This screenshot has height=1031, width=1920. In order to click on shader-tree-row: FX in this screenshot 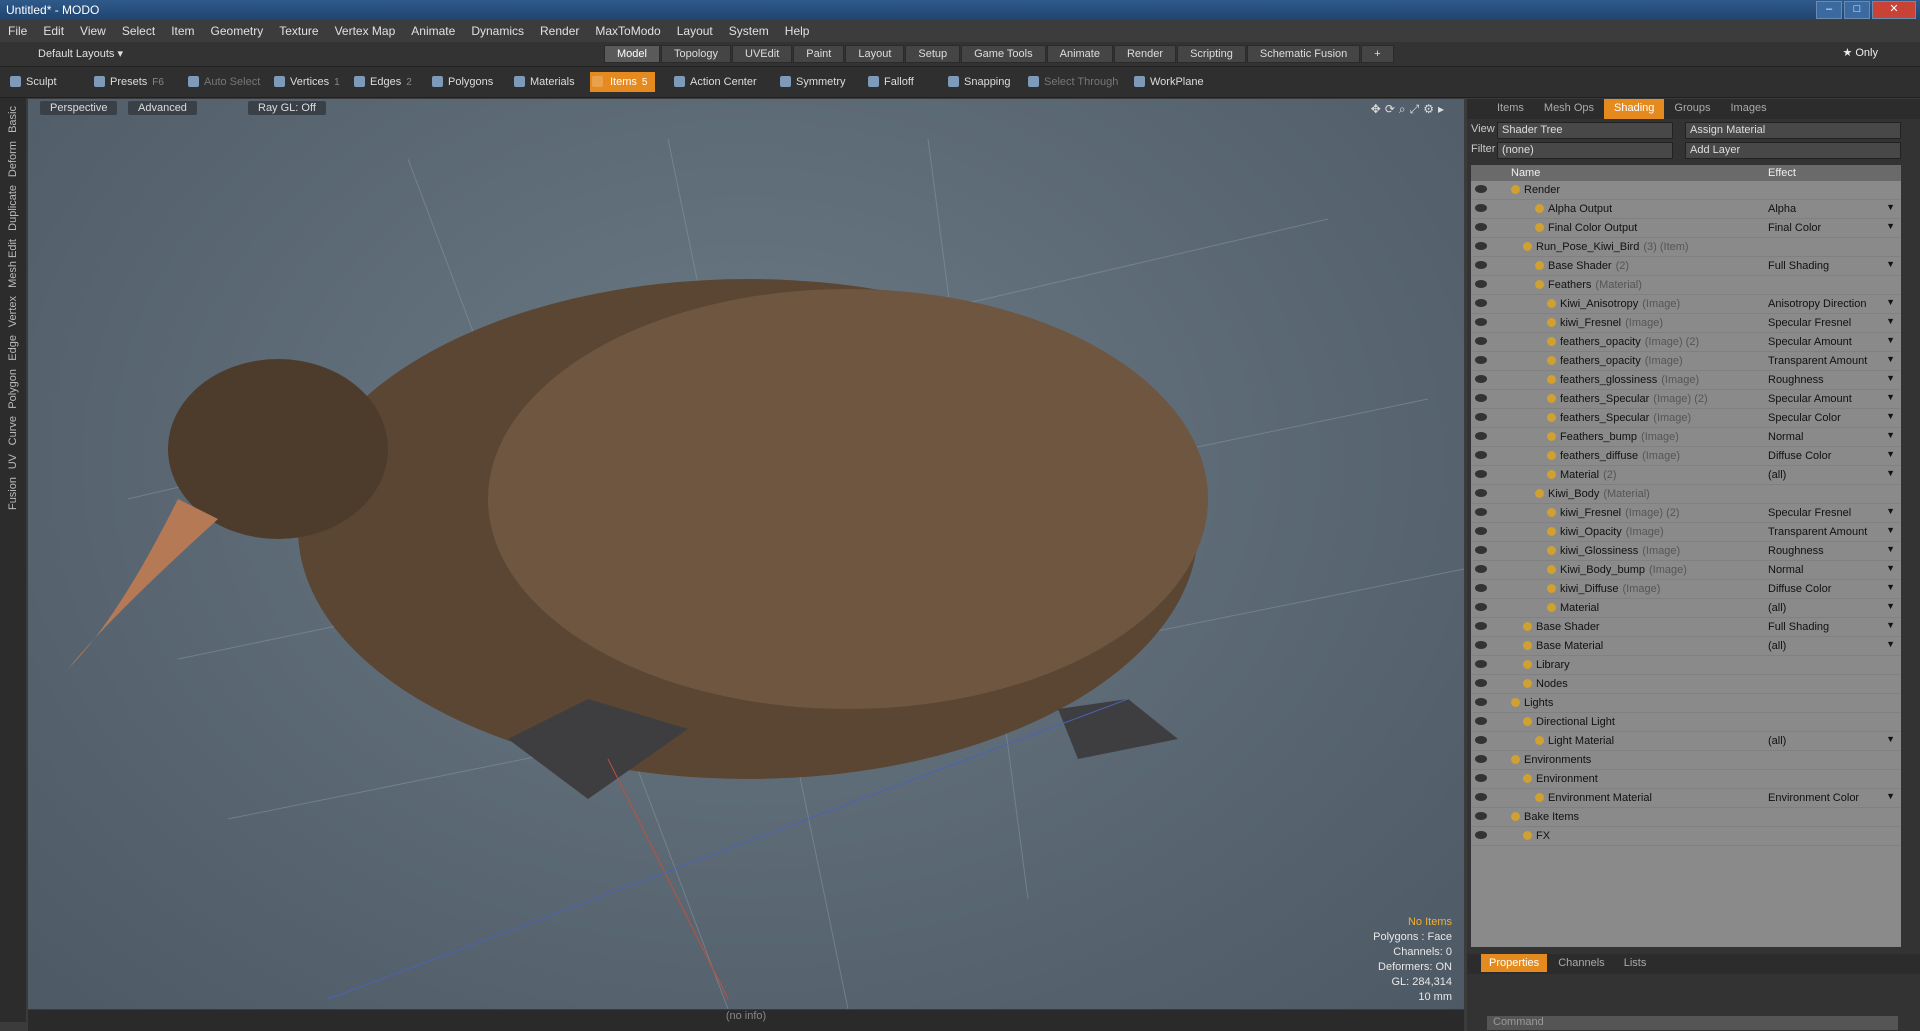, I will do `click(1686, 836)`.